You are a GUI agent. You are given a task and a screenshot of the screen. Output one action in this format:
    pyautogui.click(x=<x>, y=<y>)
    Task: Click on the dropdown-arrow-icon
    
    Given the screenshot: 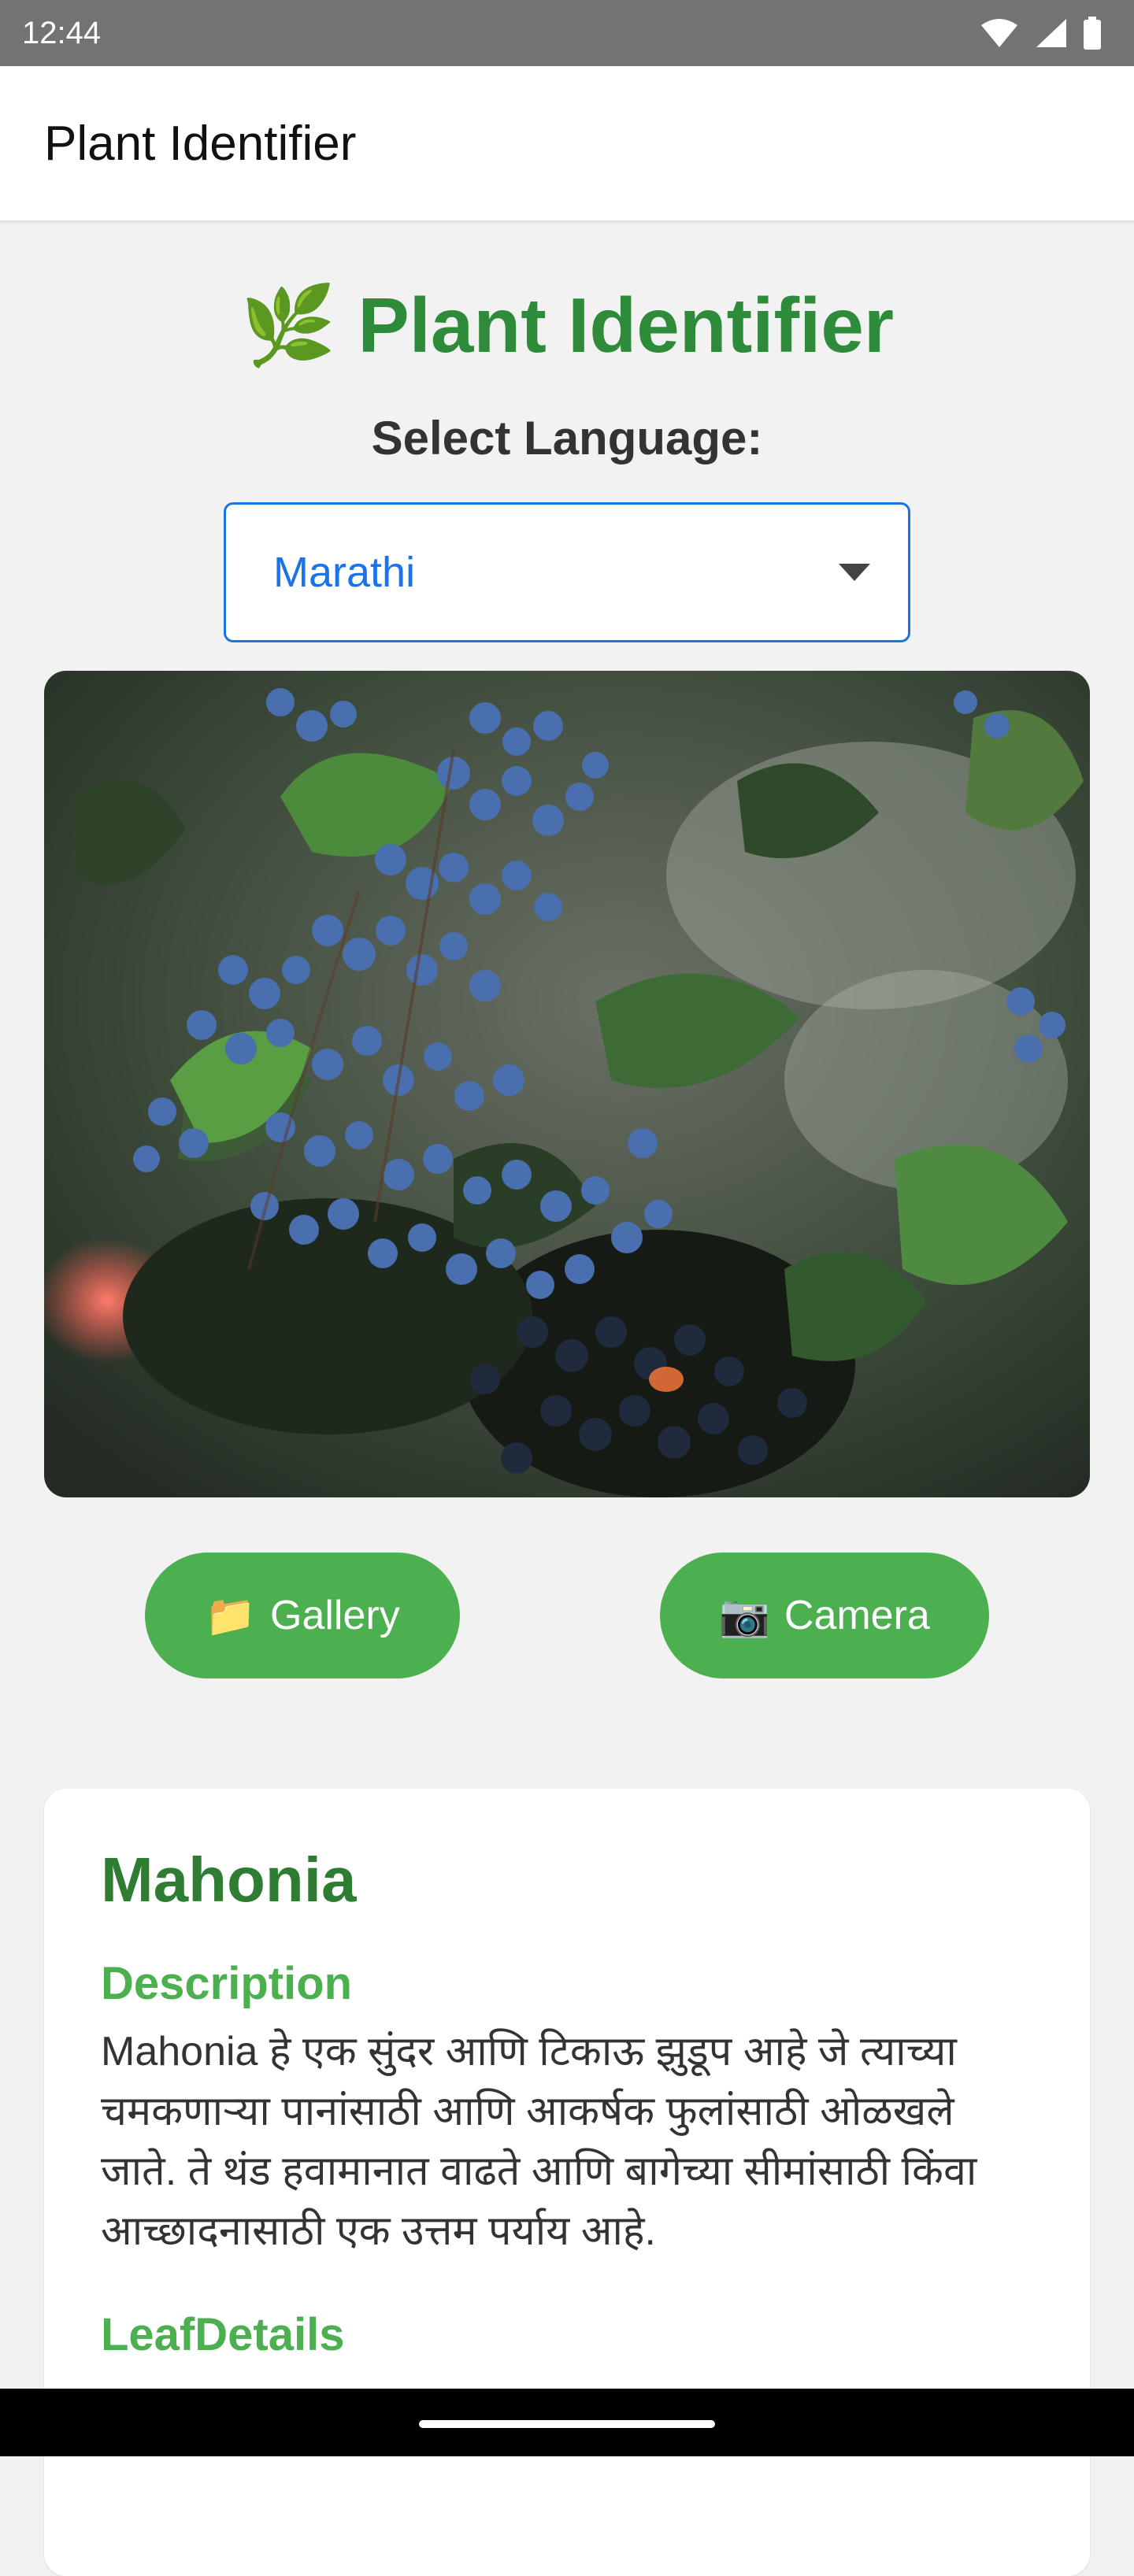 What is the action you would take?
    pyautogui.click(x=854, y=572)
    